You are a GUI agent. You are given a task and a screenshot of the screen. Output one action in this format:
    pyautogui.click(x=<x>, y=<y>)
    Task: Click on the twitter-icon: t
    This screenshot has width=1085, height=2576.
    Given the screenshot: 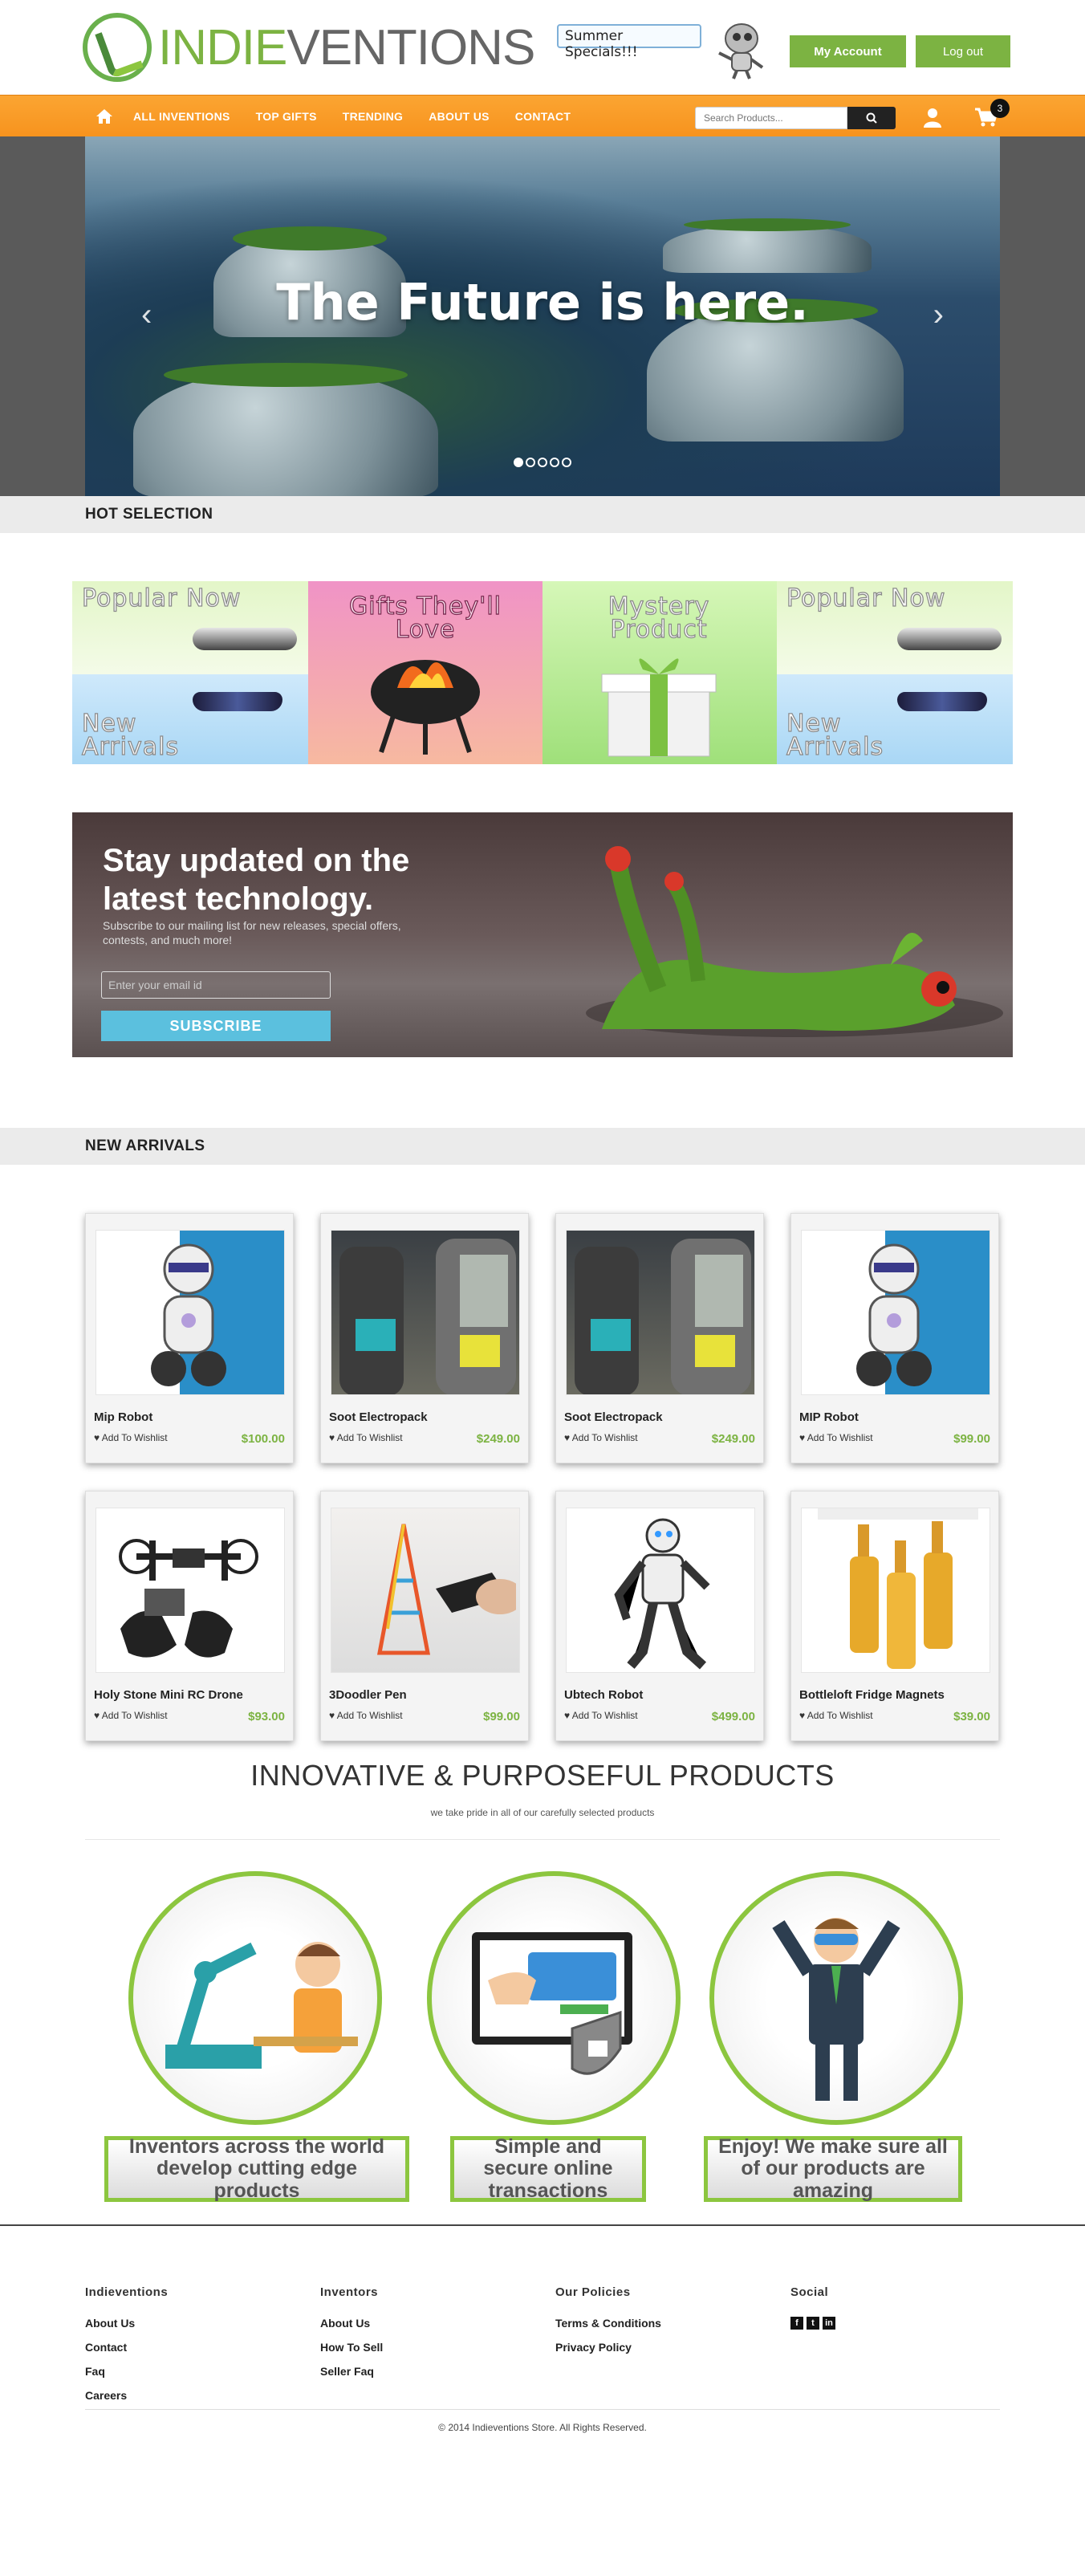 What is the action you would take?
    pyautogui.click(x=813, y=2323)
    